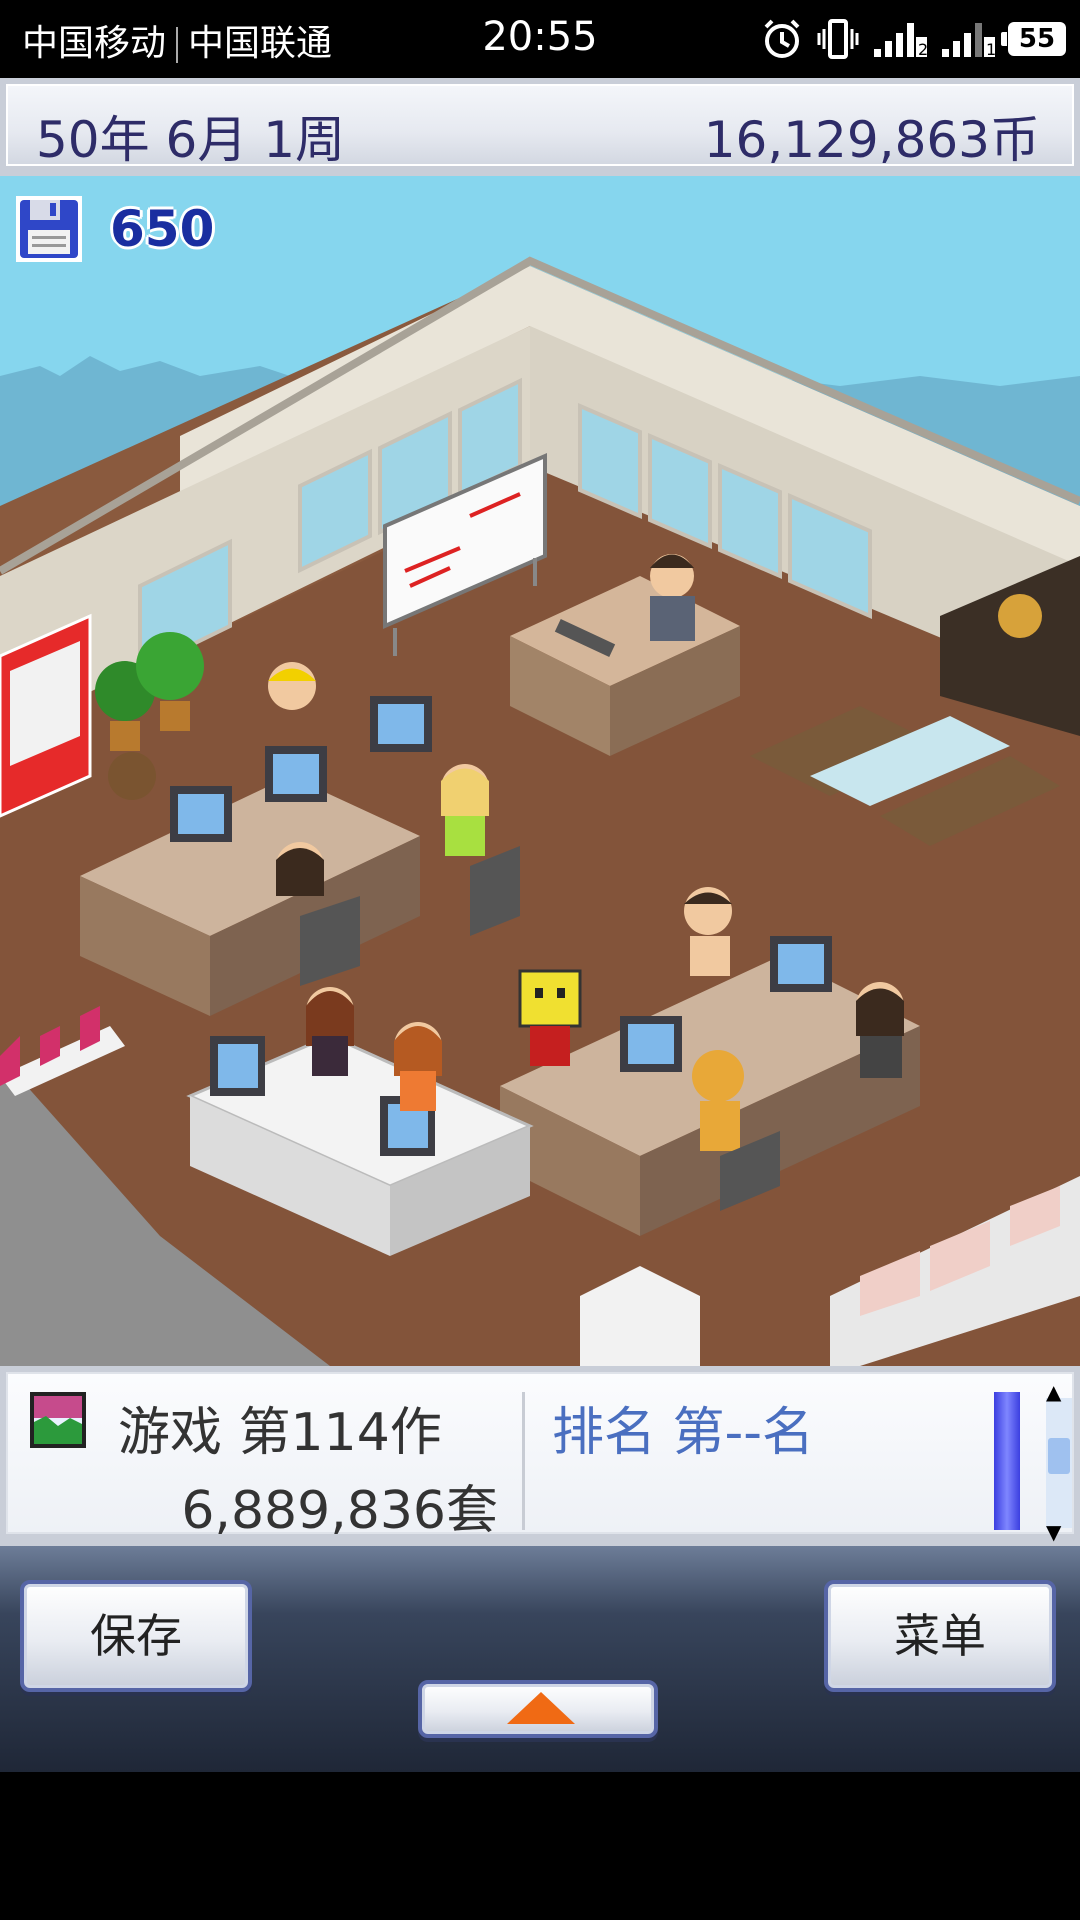  What do you see at coordinates (1053, 1532) in the screenshot?
I see `scroll-down-arrow-icon: ▼` at bounding box center [1053, 1532].